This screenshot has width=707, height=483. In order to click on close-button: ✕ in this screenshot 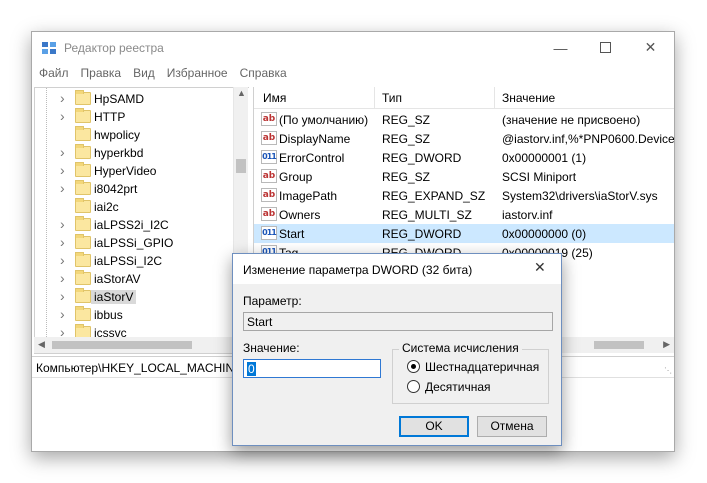, I will do `click(650, 47)`.